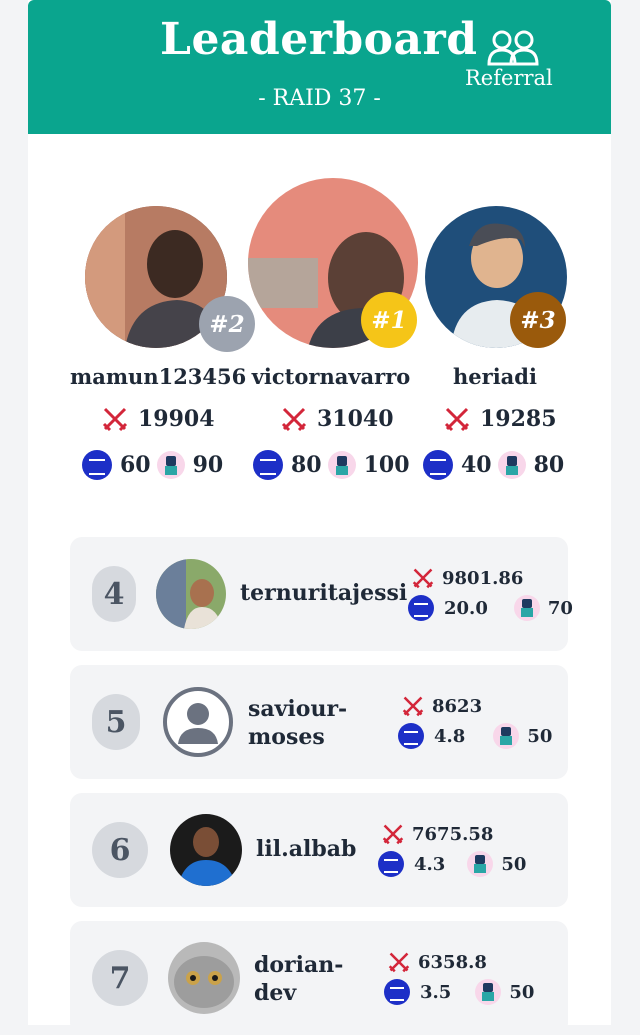 Image resolution: width=640 pixels, height=1035 pixels. What do you see at coordinates (386, 465) in the screenshot?
I see `character-value: 100` at bounding box center [386, 465].